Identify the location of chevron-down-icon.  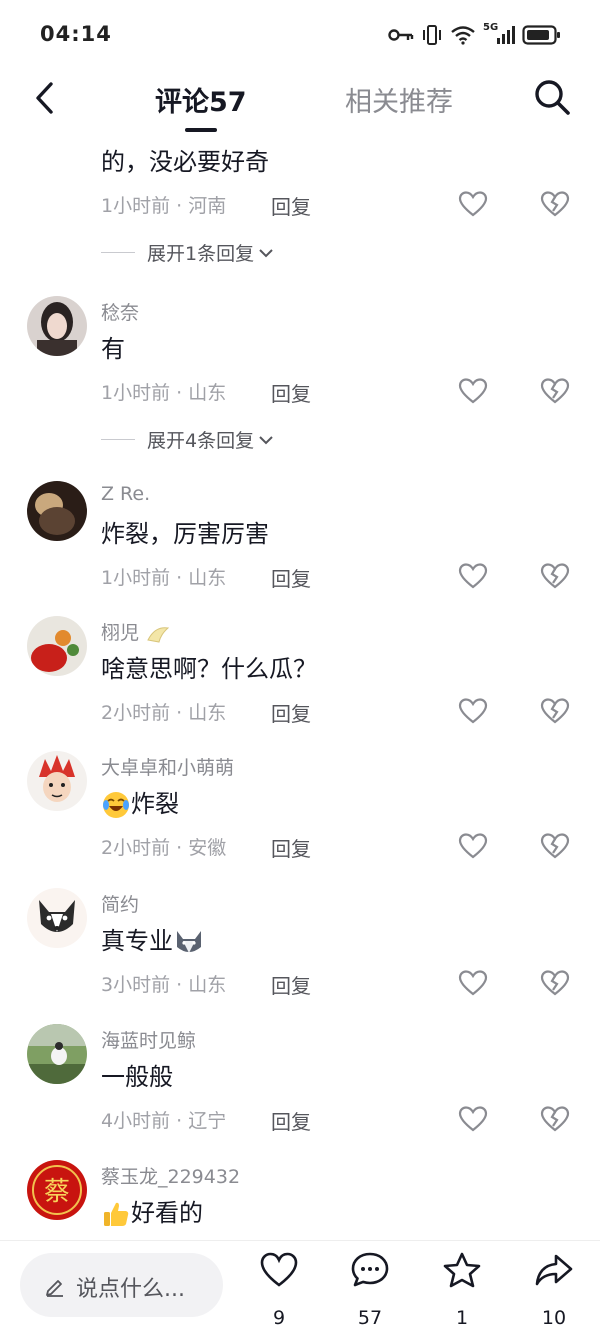
(266, 252).